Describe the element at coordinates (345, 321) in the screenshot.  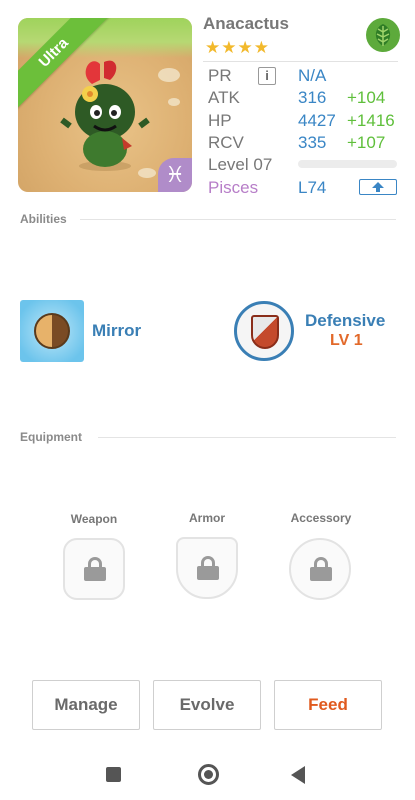
I see `ability-name-defensive: Defensive` at that location.